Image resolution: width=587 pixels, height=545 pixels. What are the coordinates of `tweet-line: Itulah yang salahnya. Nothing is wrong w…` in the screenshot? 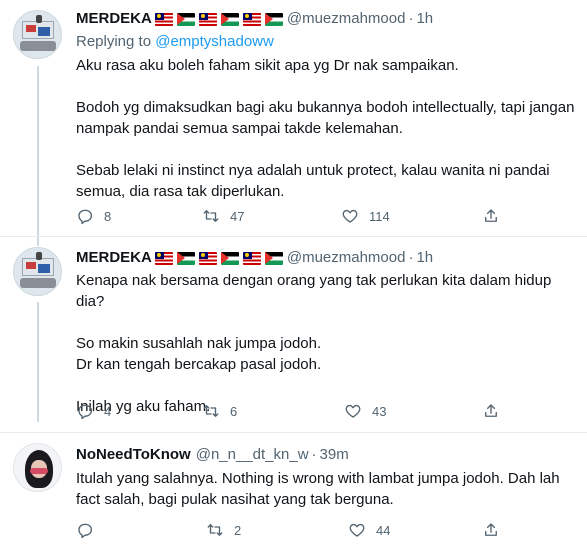 It's located at (318, 478).